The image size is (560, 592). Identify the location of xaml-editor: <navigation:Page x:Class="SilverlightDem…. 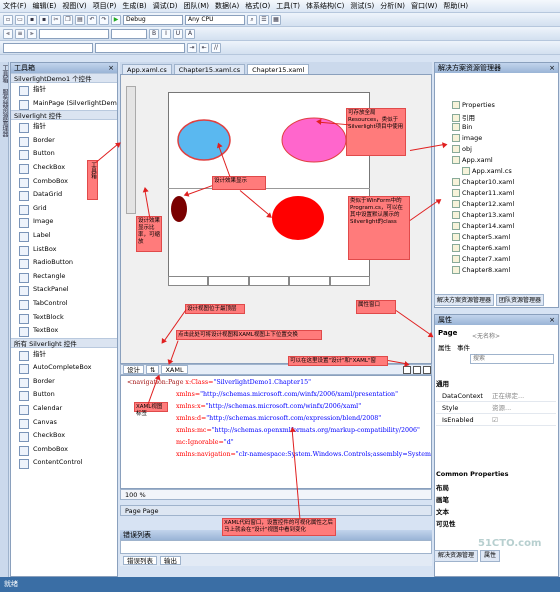
(276, 432).